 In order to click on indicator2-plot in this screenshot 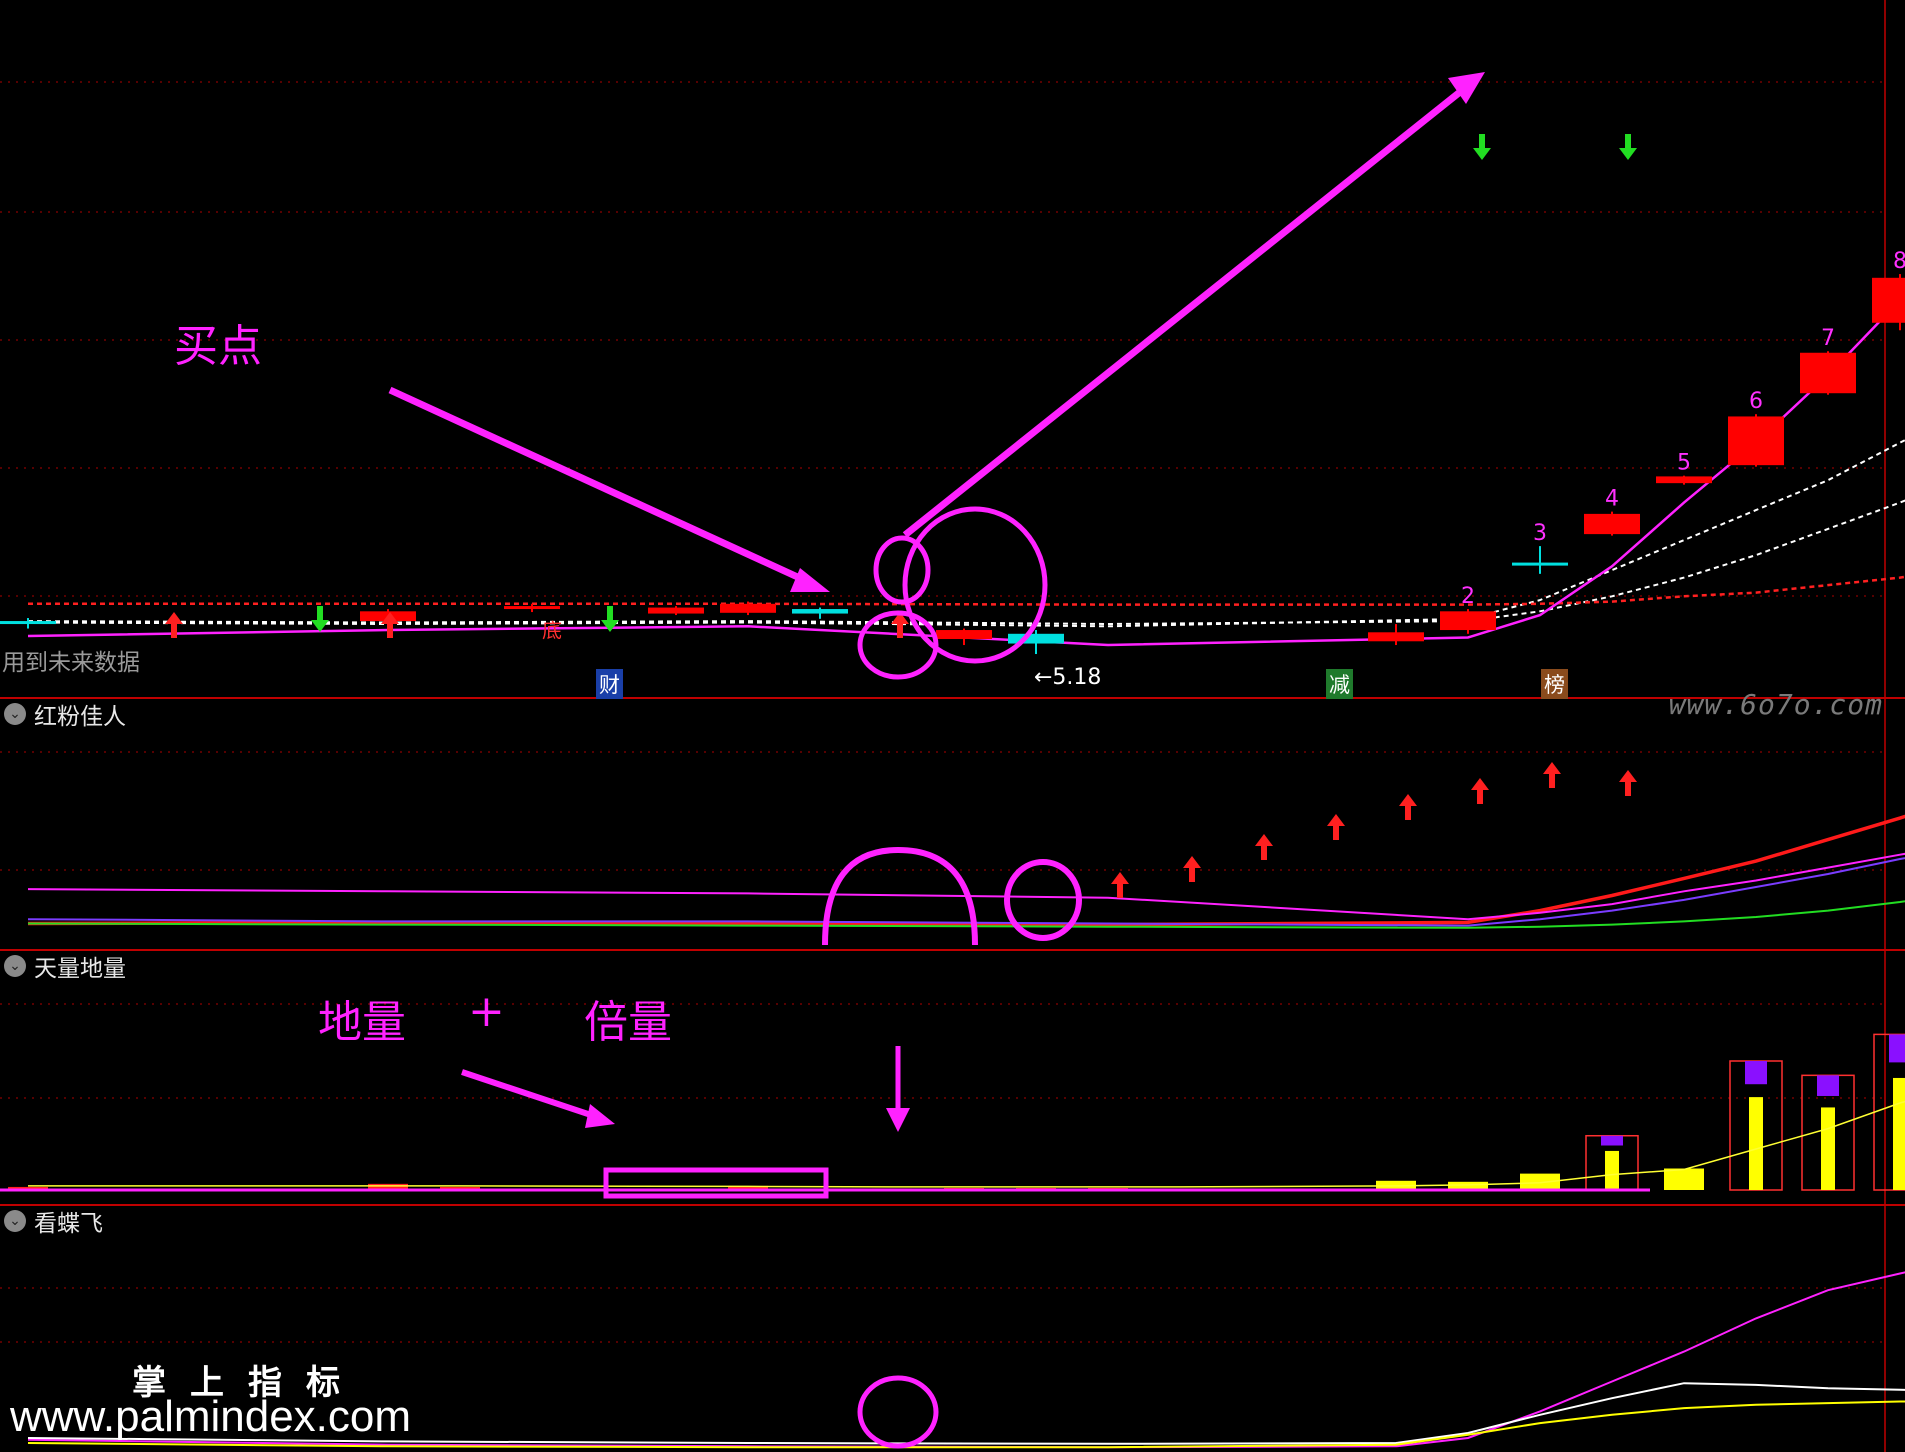, I will do `click(952, 1112)`.